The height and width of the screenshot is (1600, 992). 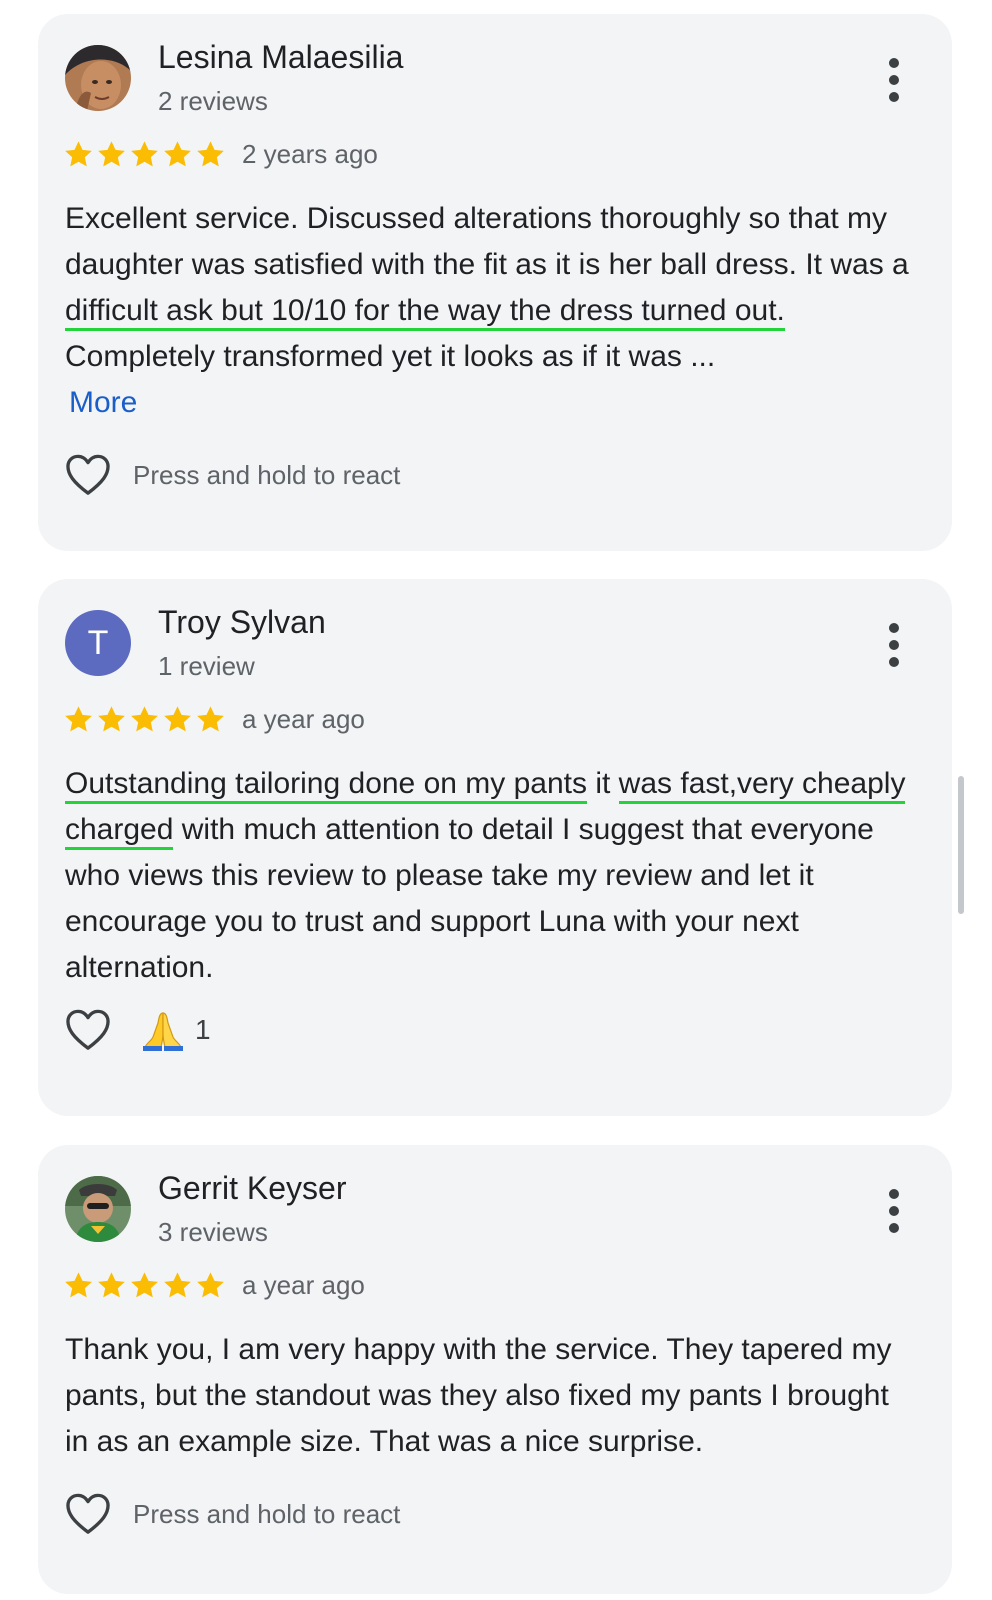 What do you see at coordinates (138, 1030) in the screenshot?
I see `react-row: 1` at bounding box center [138, 1030].